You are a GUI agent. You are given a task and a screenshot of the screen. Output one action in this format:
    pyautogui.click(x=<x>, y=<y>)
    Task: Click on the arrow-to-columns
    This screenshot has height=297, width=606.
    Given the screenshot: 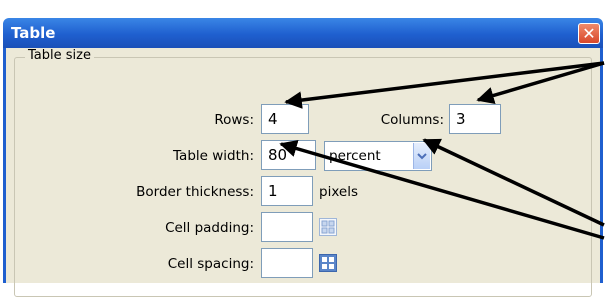 What is the action you would take?
    pyautogui.click(x=540, y=82)
    